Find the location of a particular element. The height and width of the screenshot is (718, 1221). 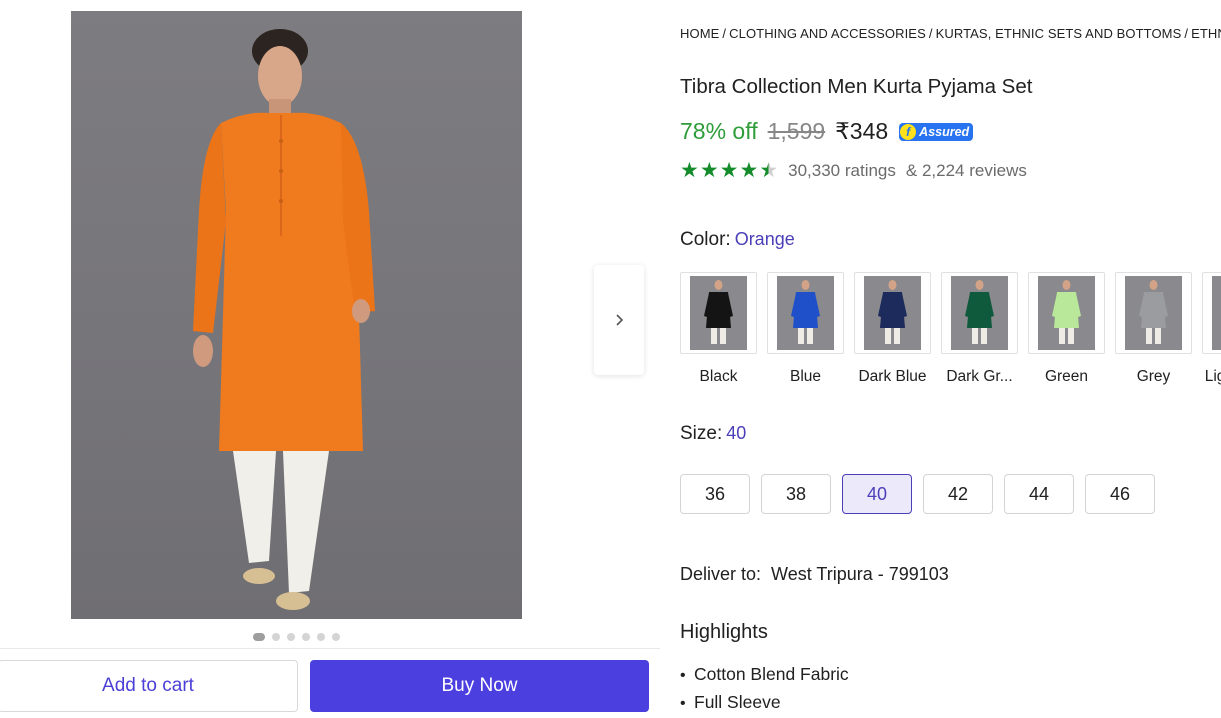

selling-price: ₹348 is located at coordinates (862, 131).